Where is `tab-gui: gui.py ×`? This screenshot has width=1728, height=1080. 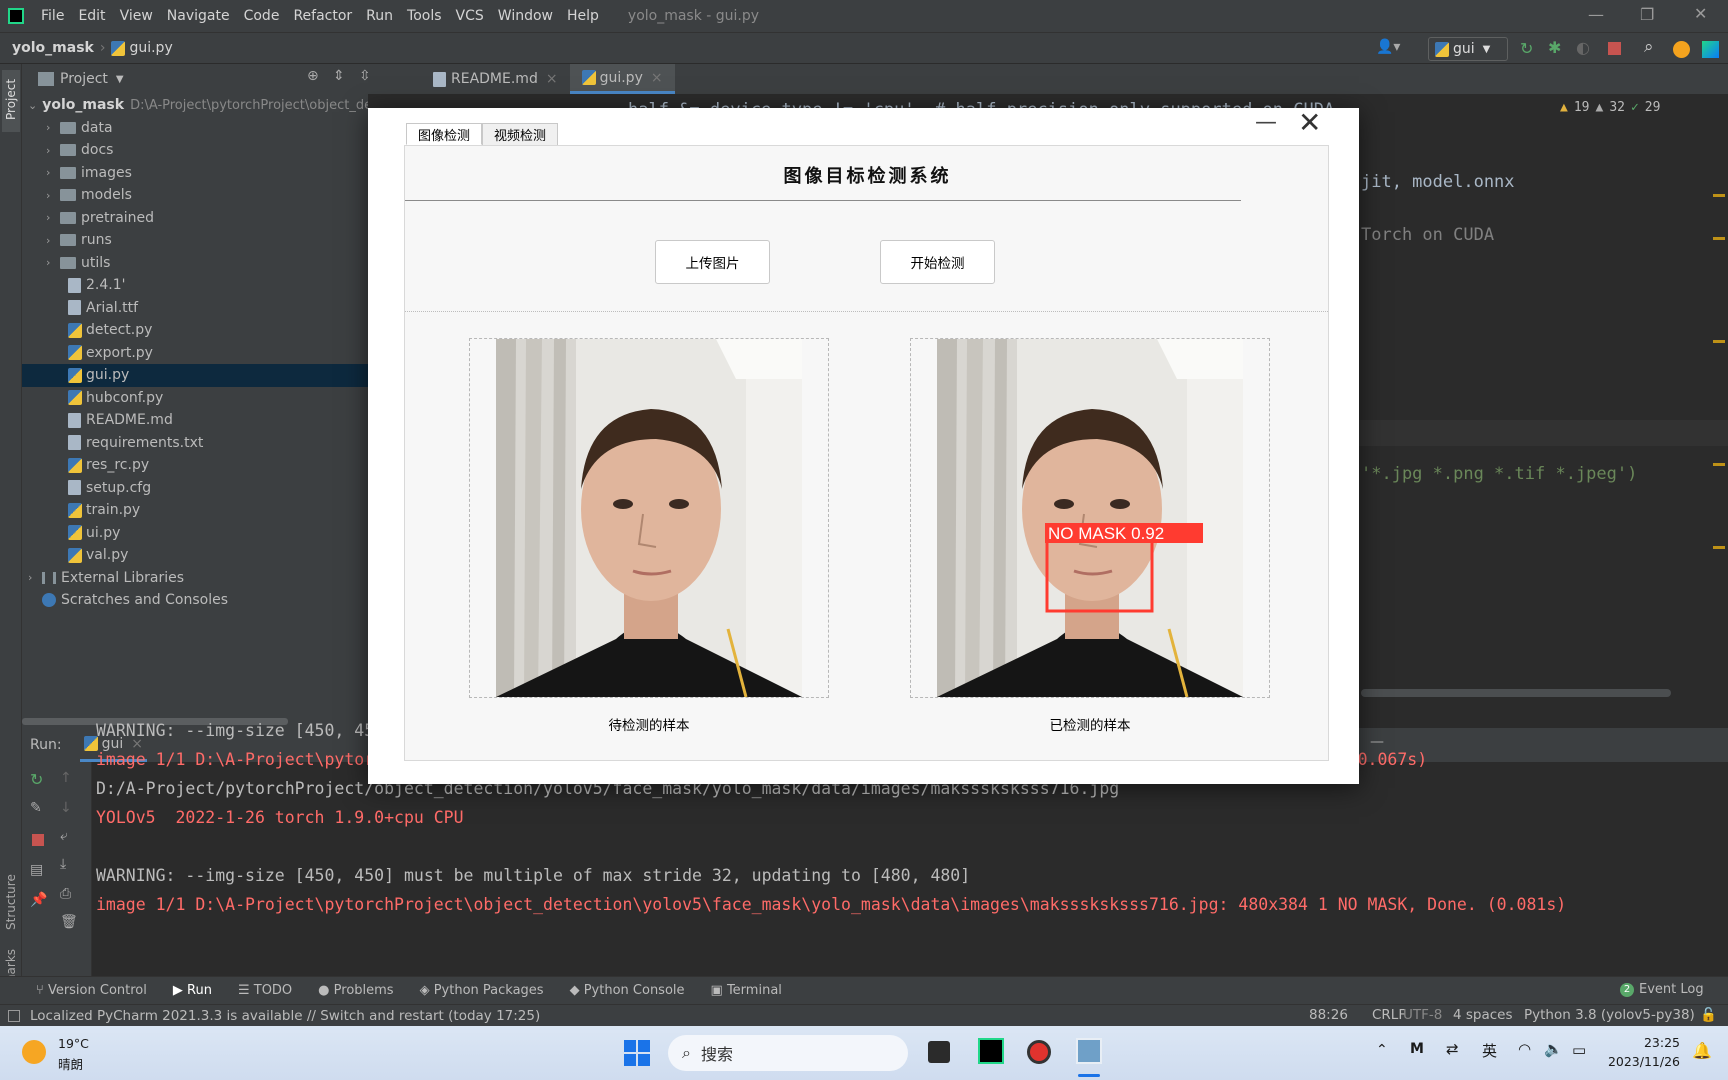 tab-gui: gui.py × is located at coordinates (622, 79).